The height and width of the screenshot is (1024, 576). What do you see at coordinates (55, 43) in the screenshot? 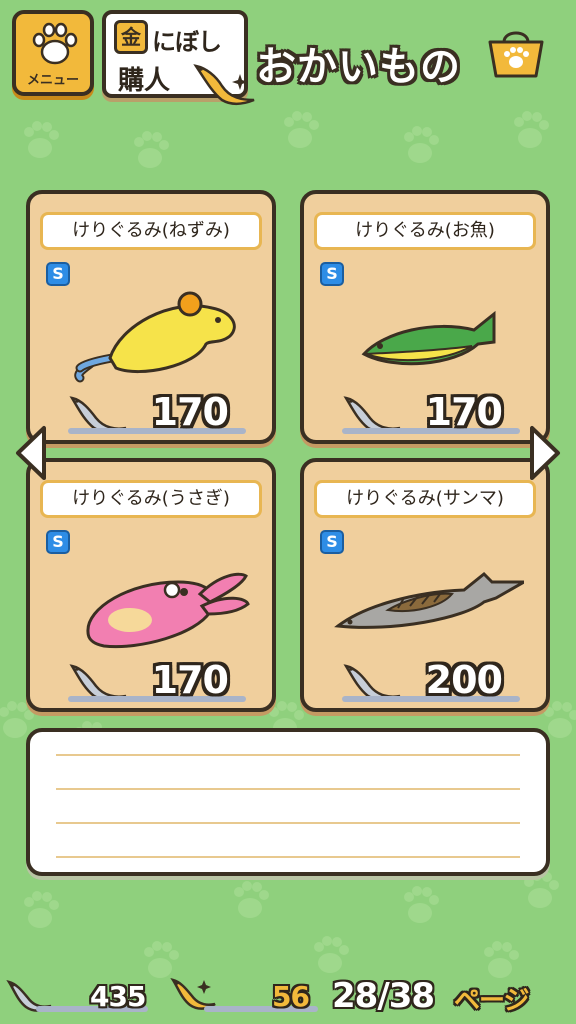
I see `paw-icon` at bounding box center [55, 43].